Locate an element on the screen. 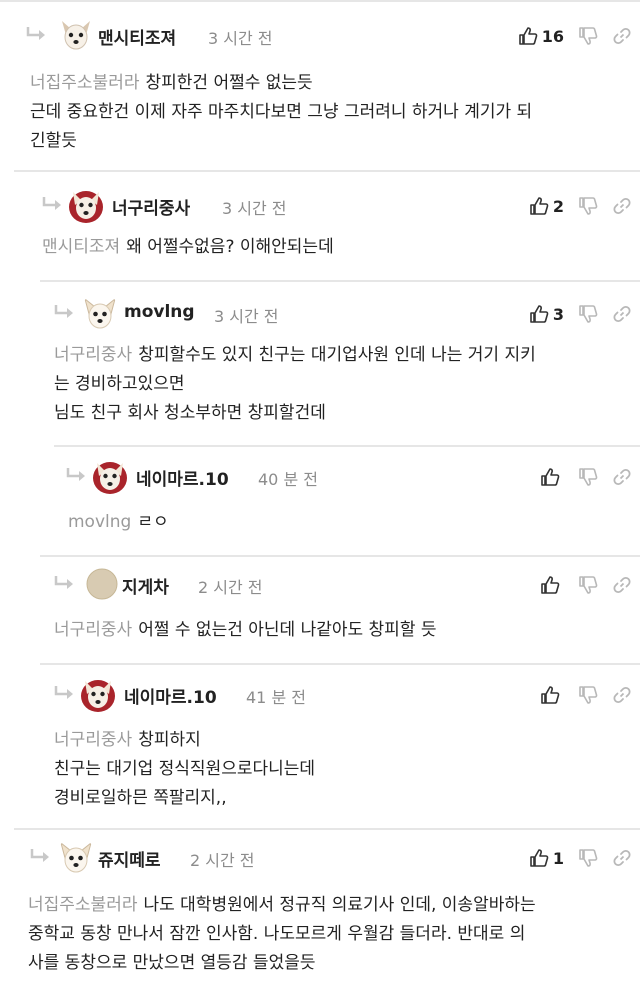  like-count: 3 is located at coordinates (558, 314).